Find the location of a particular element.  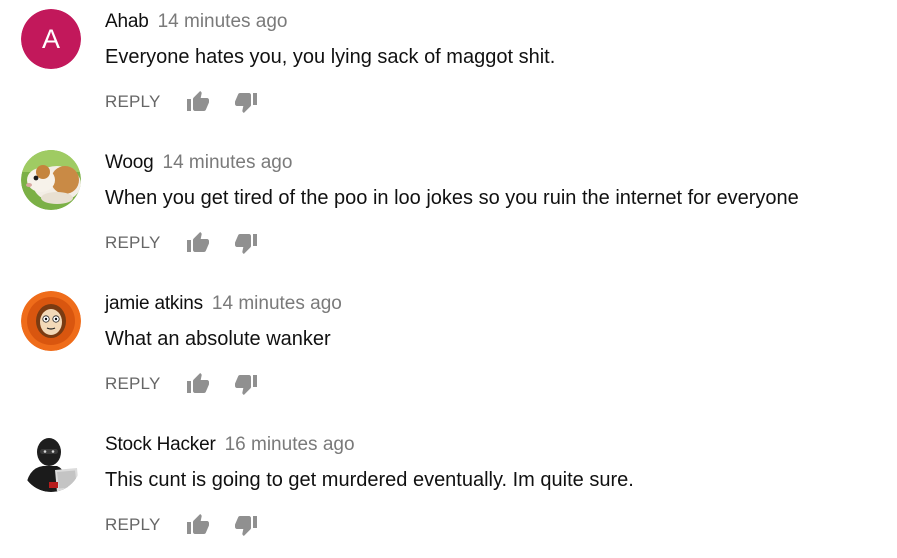

comment-header: Stock Hacker 16 minutes ago is located at coordinates (230, 445).